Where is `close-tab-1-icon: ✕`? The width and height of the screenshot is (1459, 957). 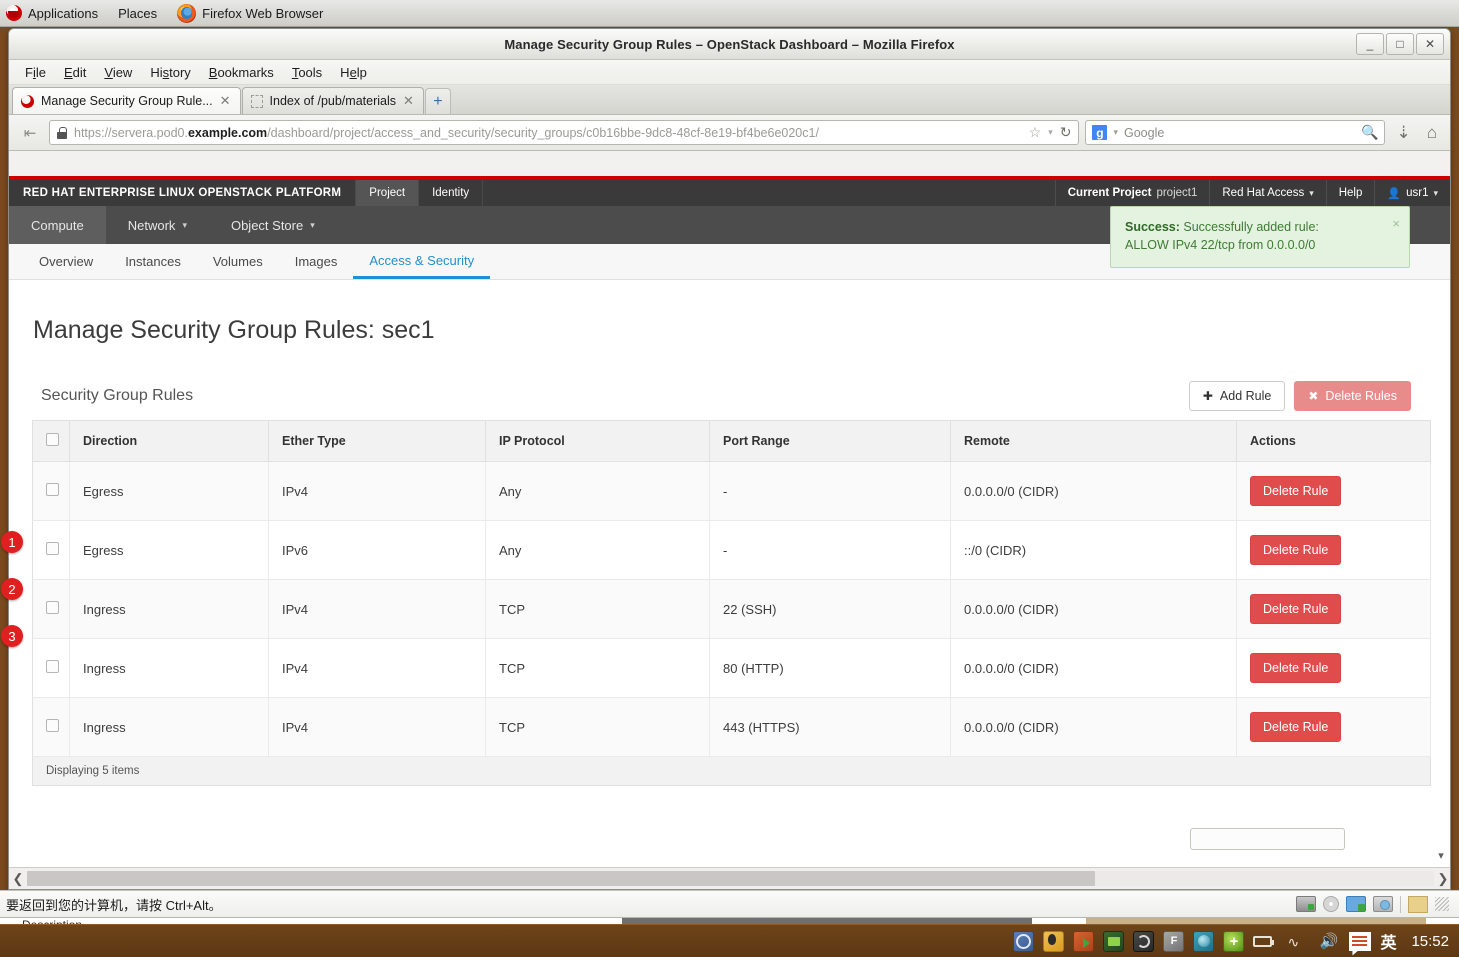
close-tab-1-icon: ✕ is located at coordinates (225, 101).